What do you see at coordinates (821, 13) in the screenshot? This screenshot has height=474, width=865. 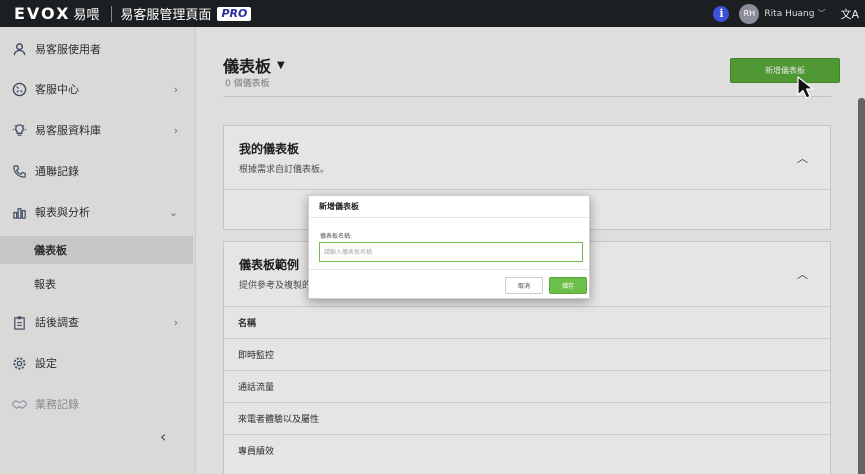 I see `user-menu-chevron-icon: ﹀` at bounding box center [821, 13].